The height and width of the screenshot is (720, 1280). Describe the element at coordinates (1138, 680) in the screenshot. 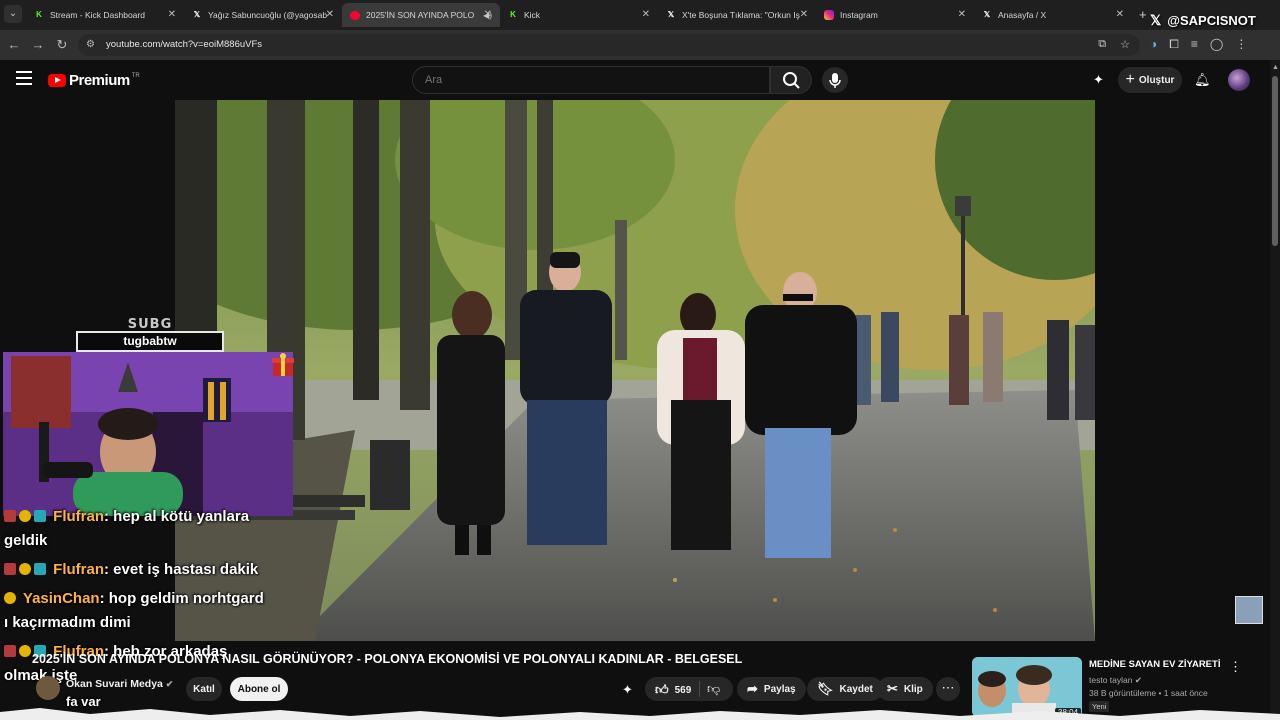

I see `verified-check-icon: ✔` at that location.